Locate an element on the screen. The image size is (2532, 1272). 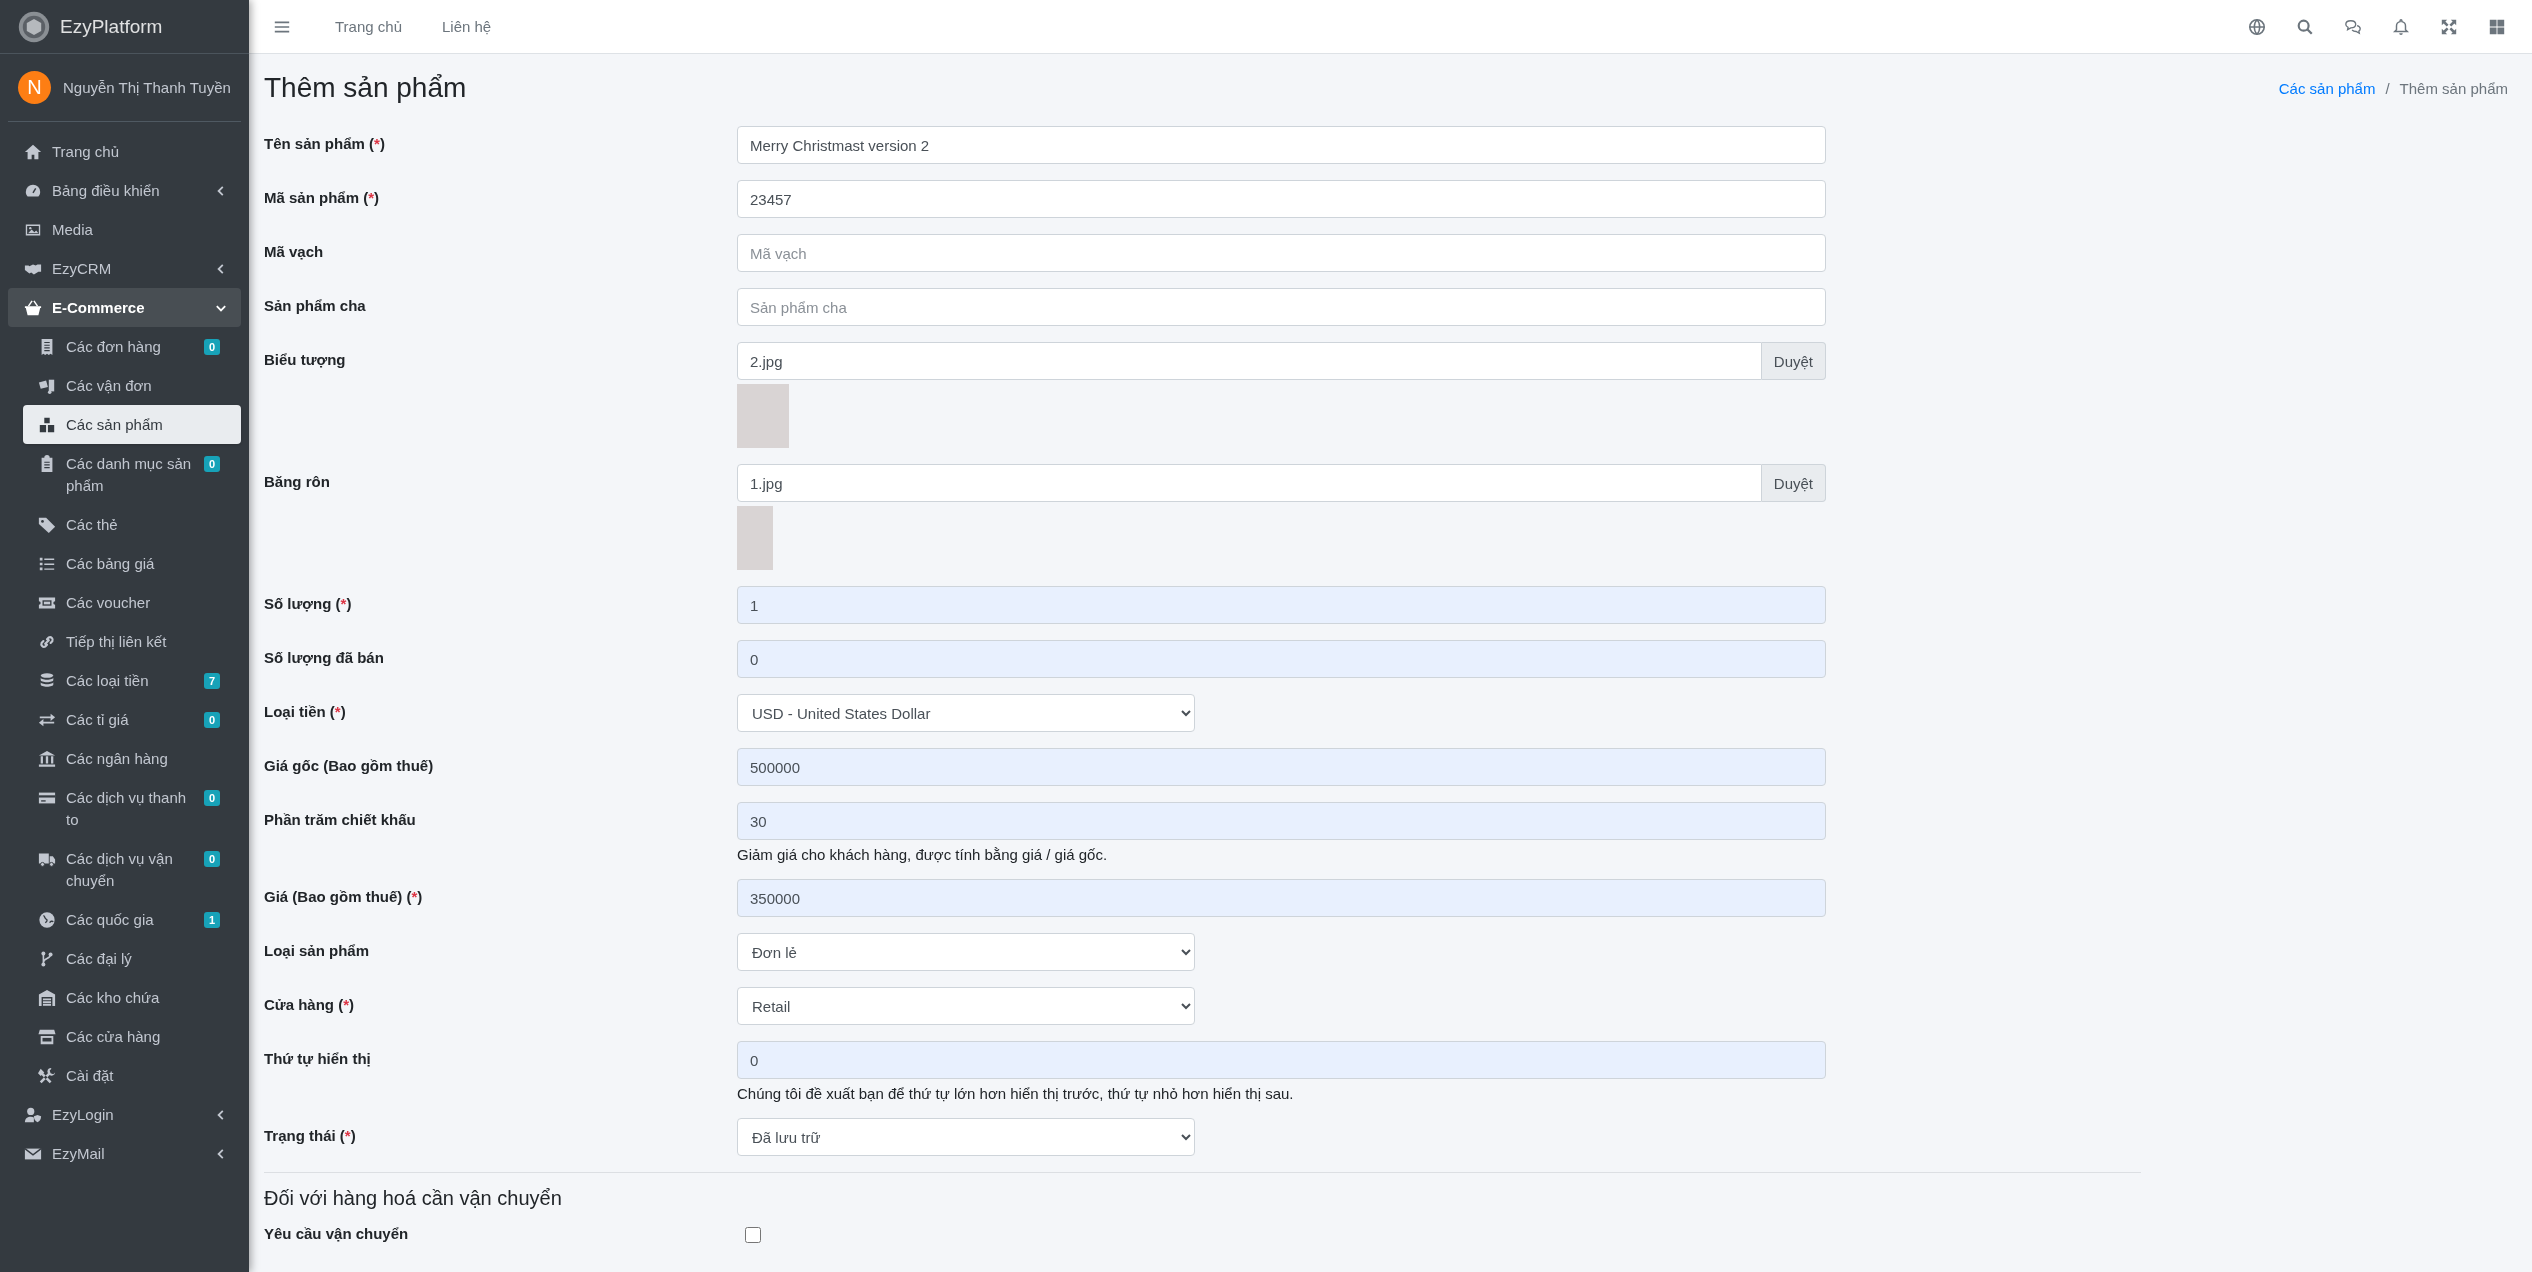
breadcrumb-current: Thêm sản phẩm is located at coordinates (2453, 88).